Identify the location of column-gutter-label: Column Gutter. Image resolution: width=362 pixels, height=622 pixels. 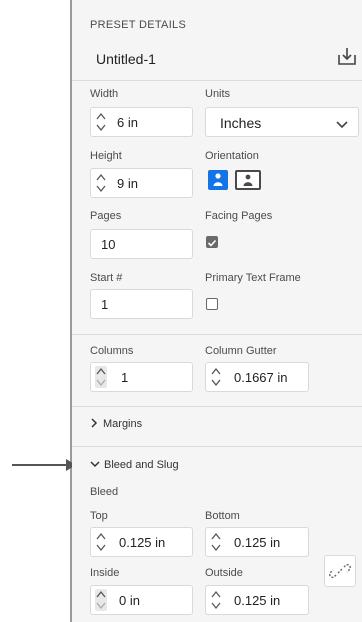
(241, 351).